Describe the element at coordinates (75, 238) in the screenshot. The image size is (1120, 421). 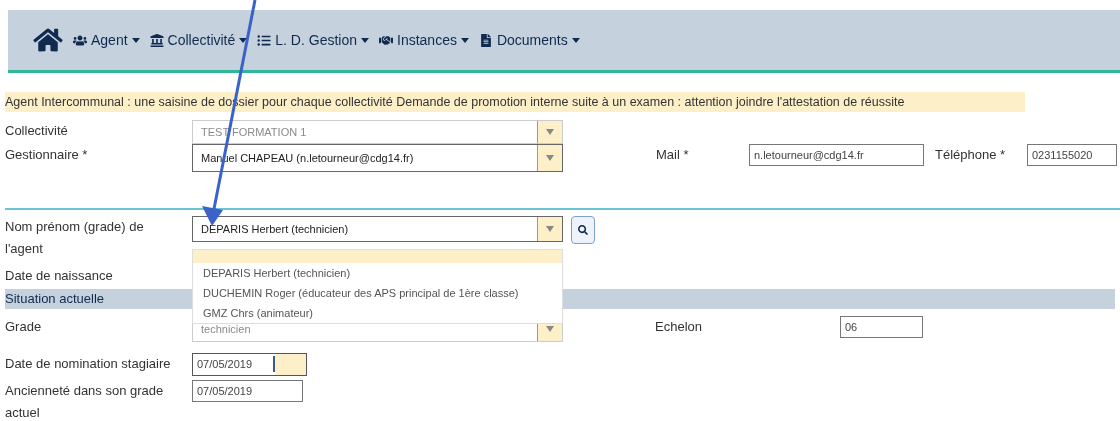
I see `field-label: Nom prénom (grade) de l'agent` at that location.